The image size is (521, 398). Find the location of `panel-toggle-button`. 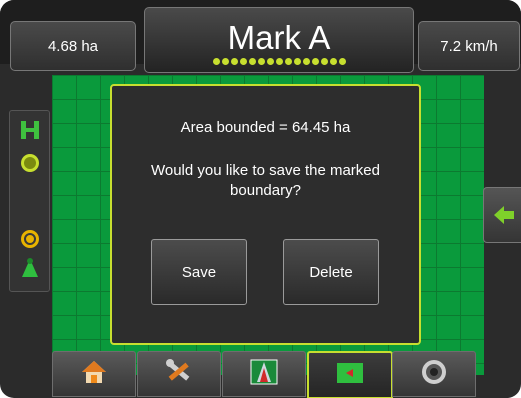

panel-toggle-button is located at coordinates (502, 215).